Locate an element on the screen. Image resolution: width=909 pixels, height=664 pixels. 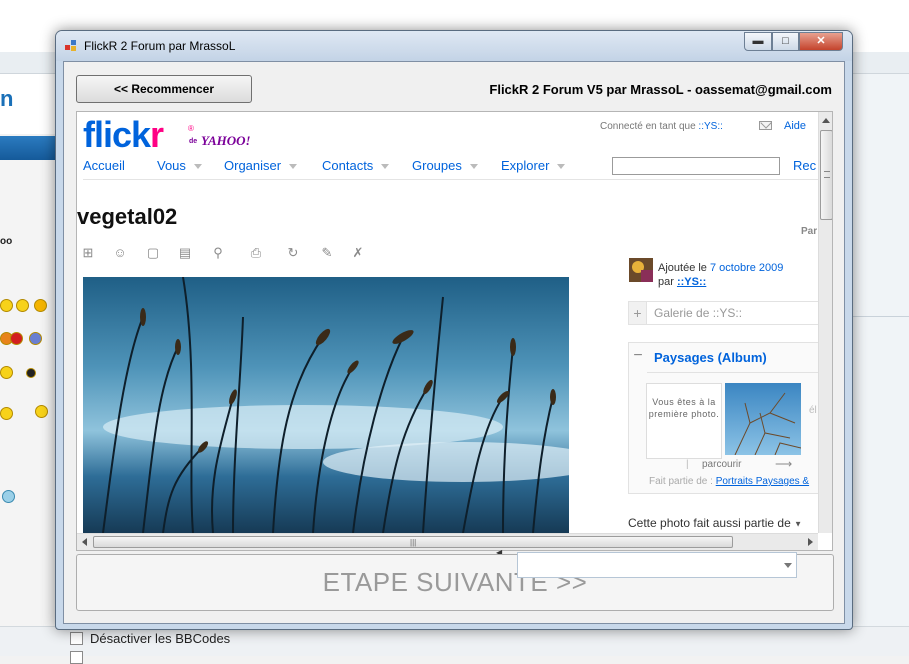
album-next-thumbnail is located at coordinates (763, 419).